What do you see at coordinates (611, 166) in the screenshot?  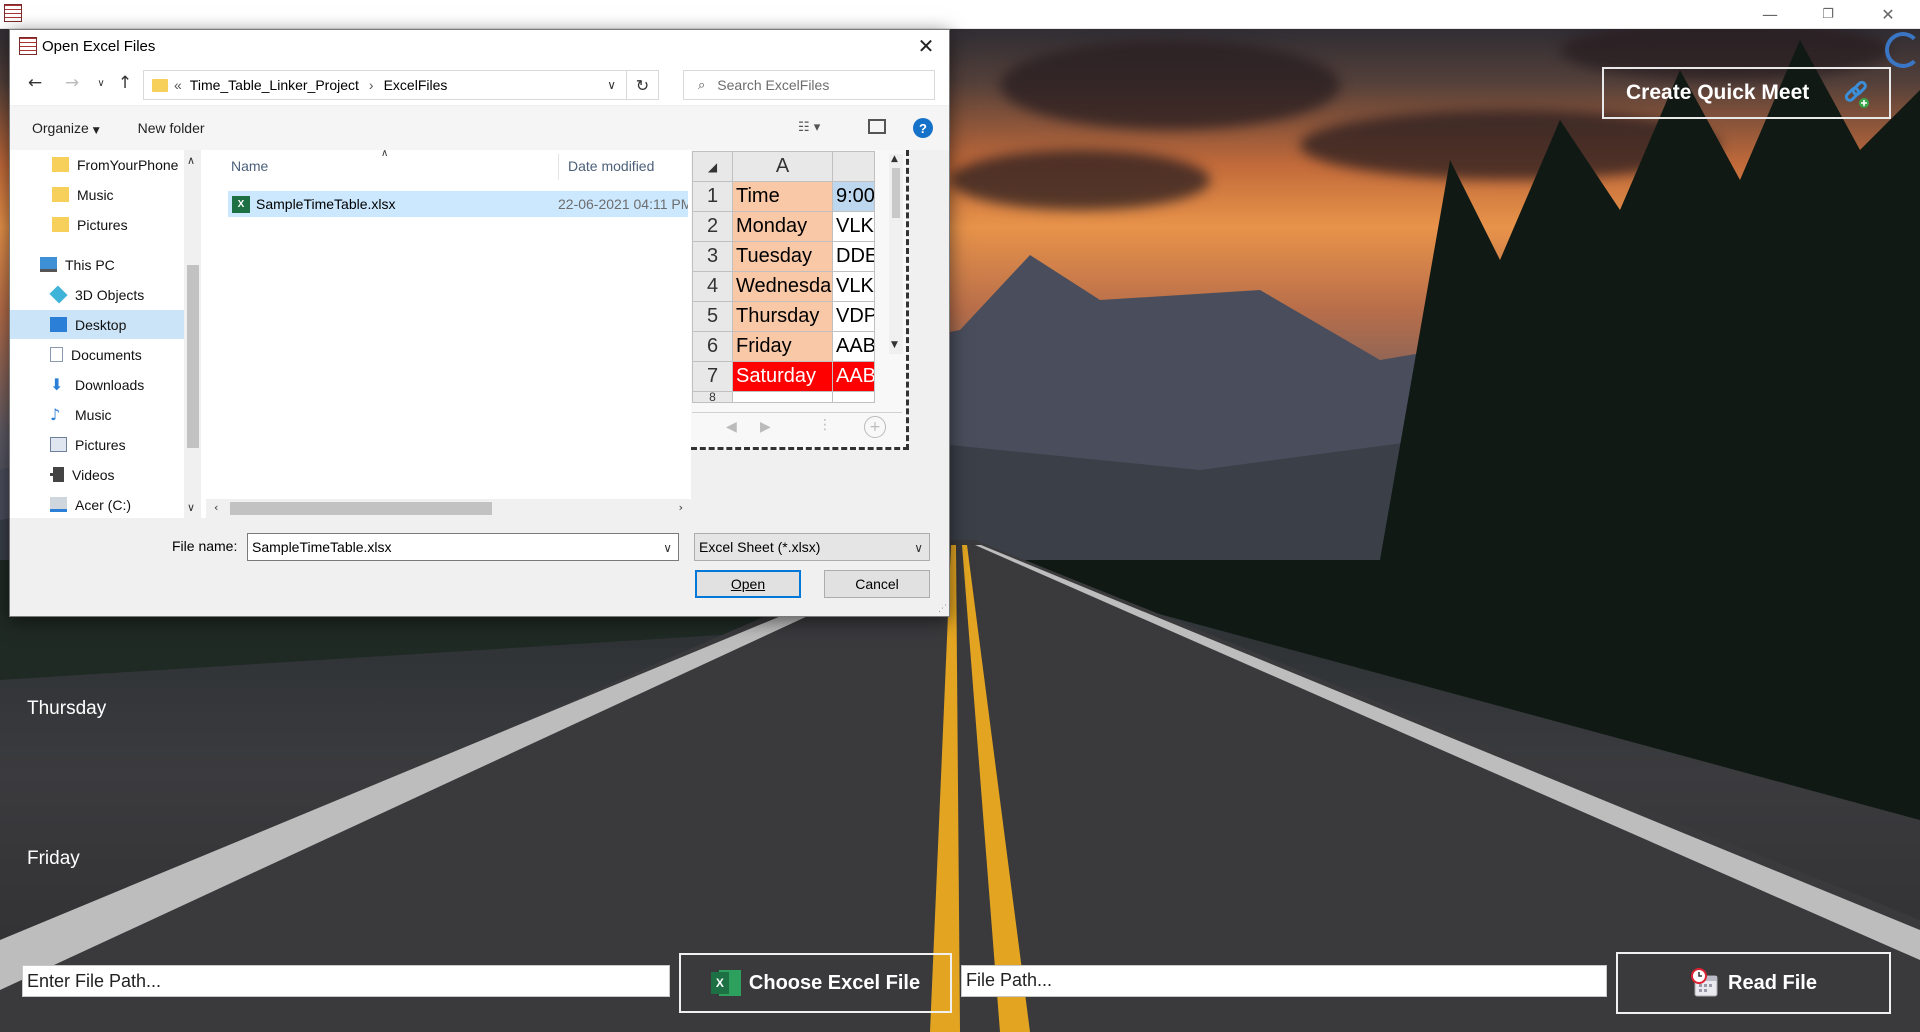 I see `column-header-date-modified: Date modified` at bounding box center [611, 166].